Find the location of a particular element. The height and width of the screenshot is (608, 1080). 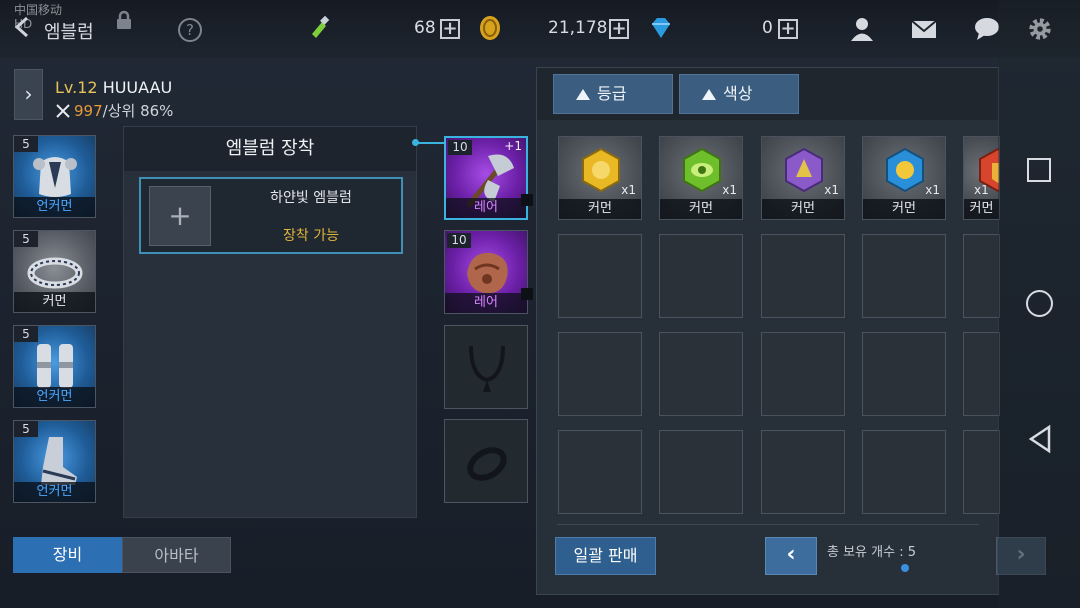

necklace-slot-icon is located at coordinates (487, 368).